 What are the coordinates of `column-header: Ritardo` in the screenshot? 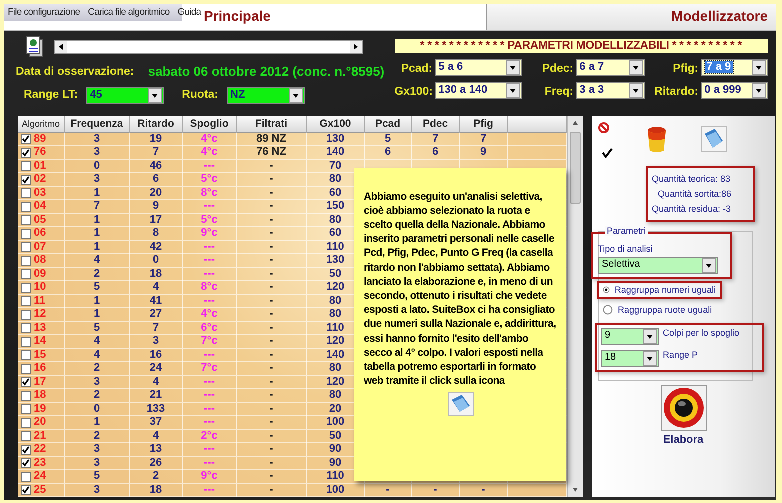 It's located at (156, 124).